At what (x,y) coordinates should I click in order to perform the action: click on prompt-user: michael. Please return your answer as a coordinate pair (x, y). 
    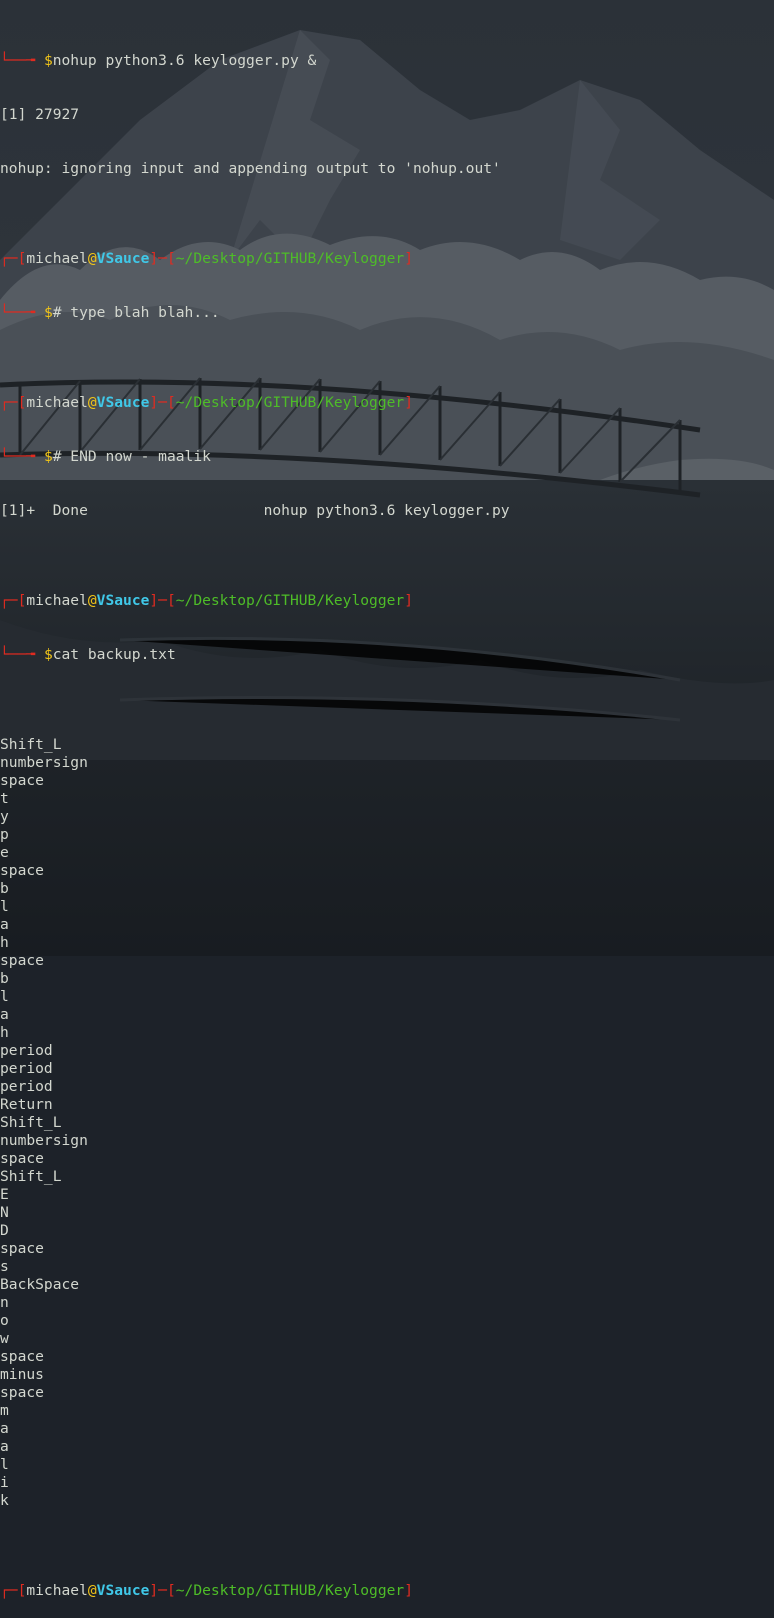
    Looking at the image, I should click on (57, 258).